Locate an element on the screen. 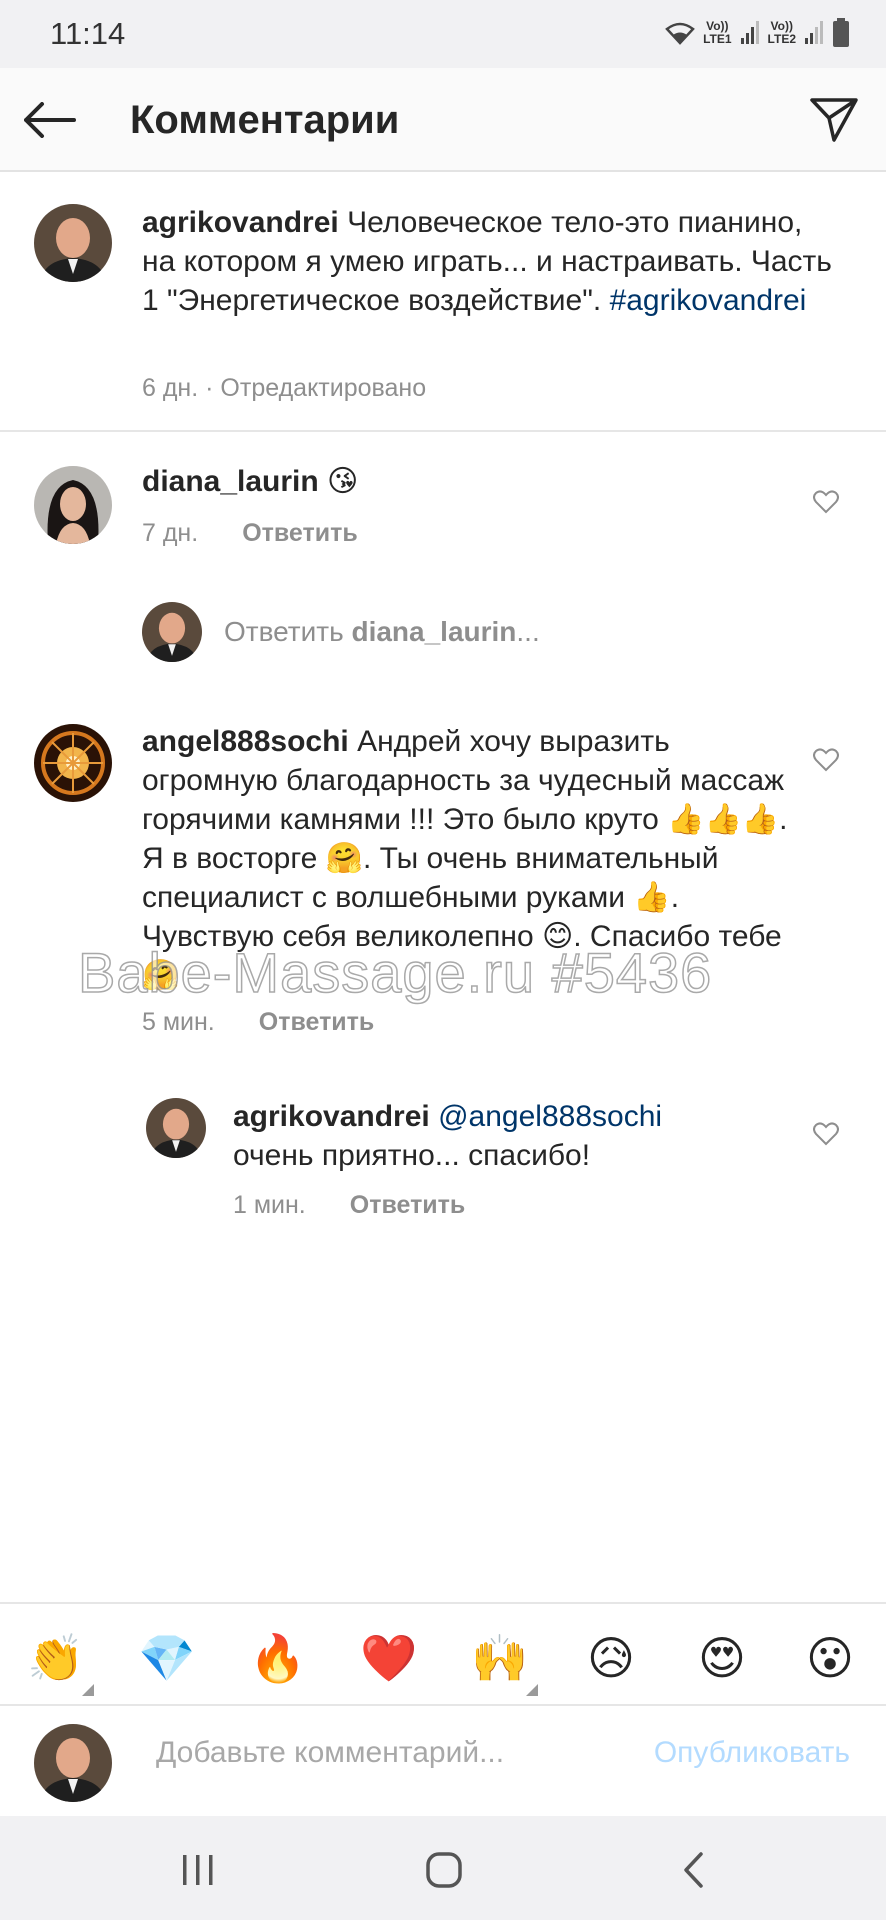  avatar-angel888sochi is located at coordinates (73, 763).